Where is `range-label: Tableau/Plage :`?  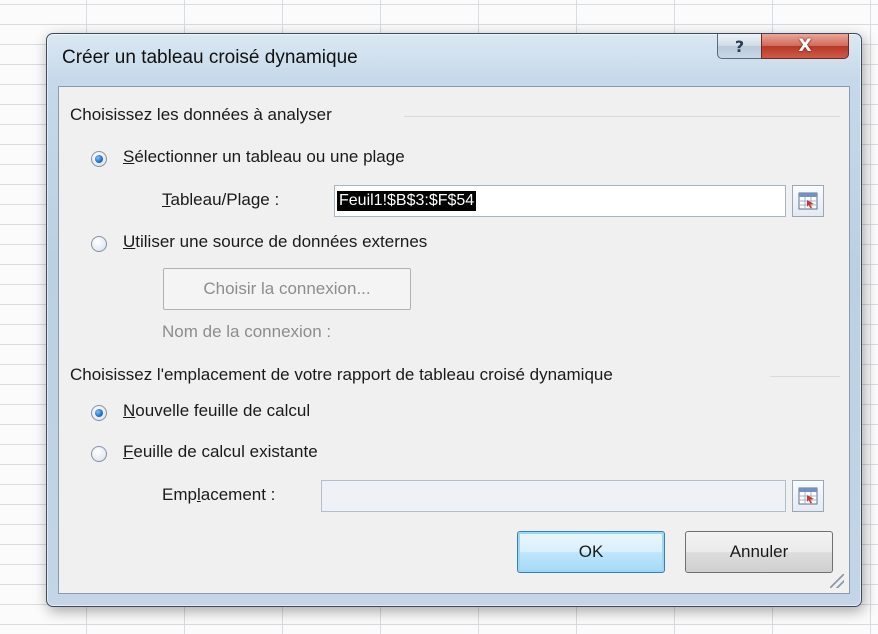
range-label: Tableau/Plage : is located at coordinates (221, 199).